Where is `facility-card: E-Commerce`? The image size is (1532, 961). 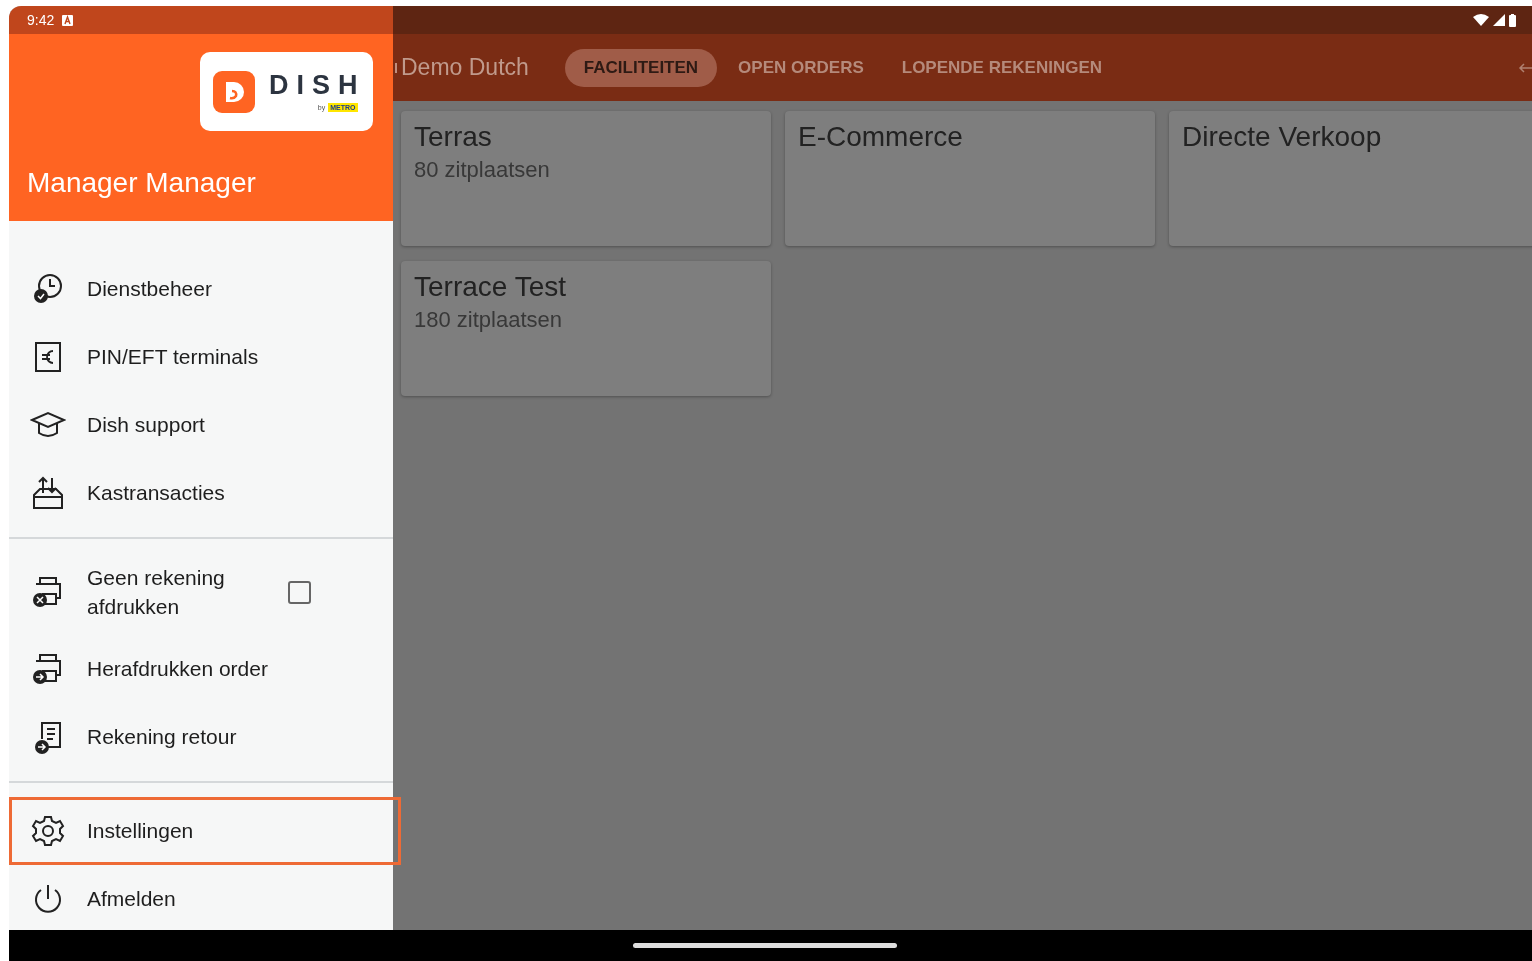
facility-card: E-Commerce is located at coordinates (970, 178).